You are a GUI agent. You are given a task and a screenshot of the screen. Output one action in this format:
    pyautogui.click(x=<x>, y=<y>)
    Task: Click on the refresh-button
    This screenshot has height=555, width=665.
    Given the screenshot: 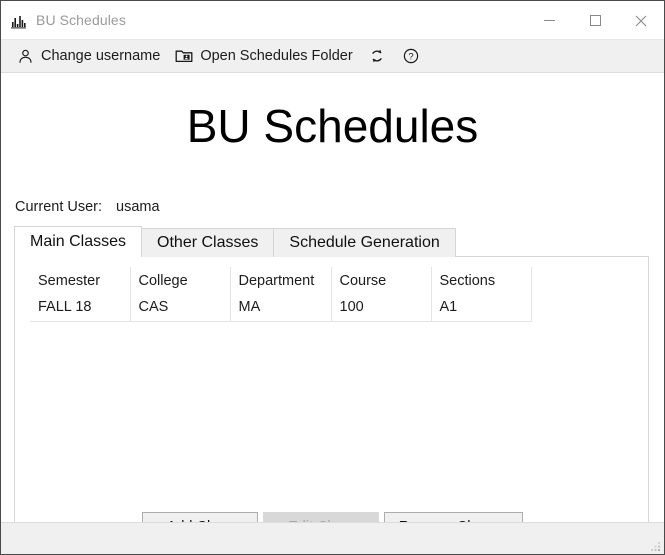 What is the action you would take?
    pyautogui.click(x=377, y=56)
    